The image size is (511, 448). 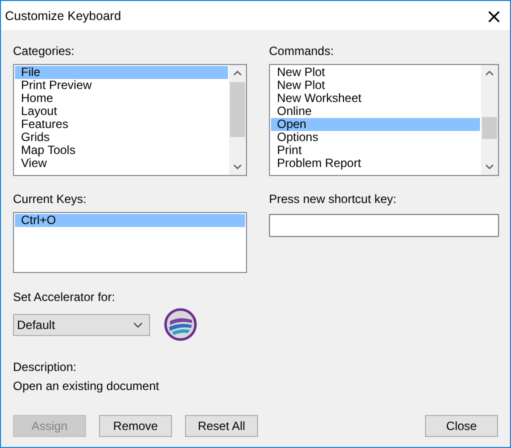 I want to click on list-item: Map Tools, so click(x=121, y=150).